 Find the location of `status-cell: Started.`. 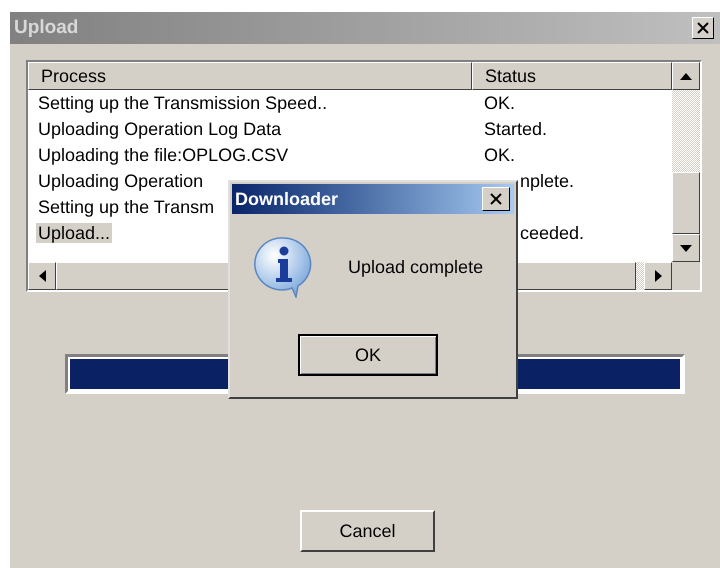

status-cell: Started. is located at coordinates (516, 129).